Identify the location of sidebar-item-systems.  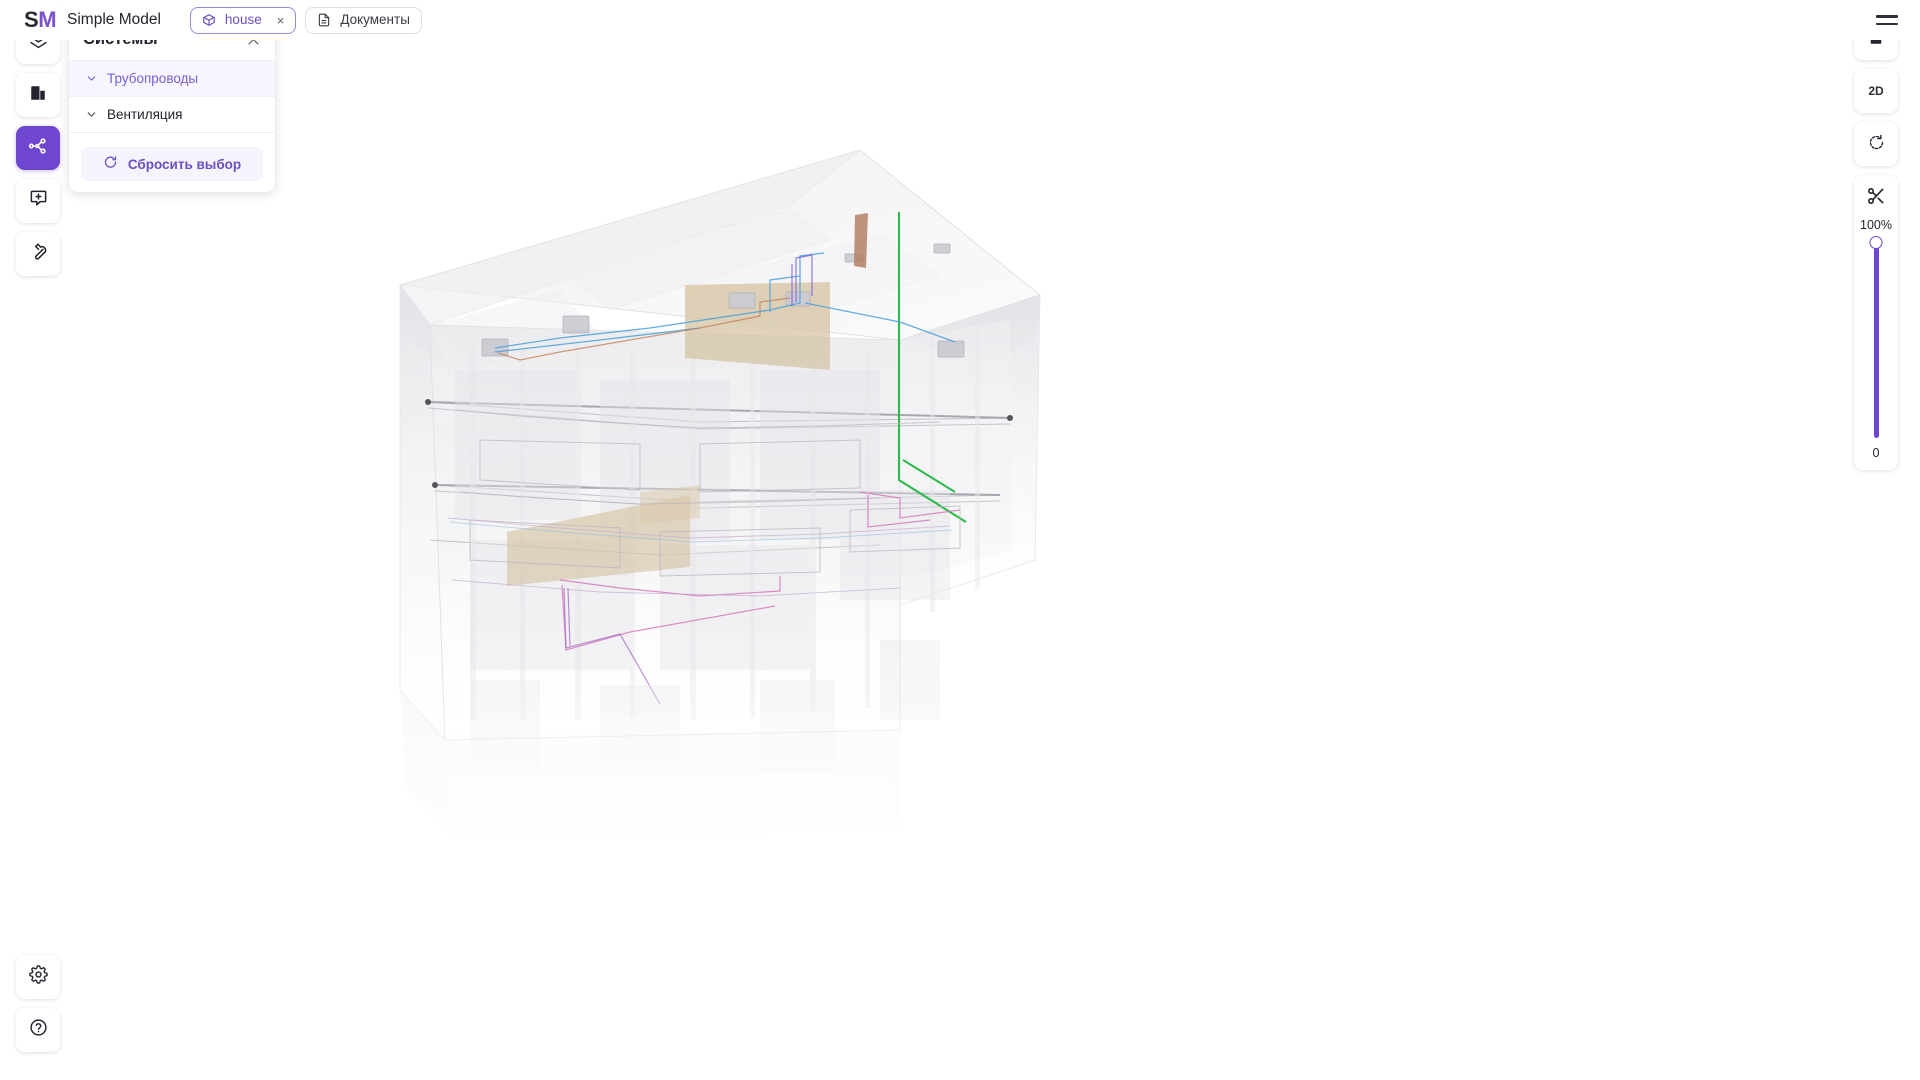
(38, 148).